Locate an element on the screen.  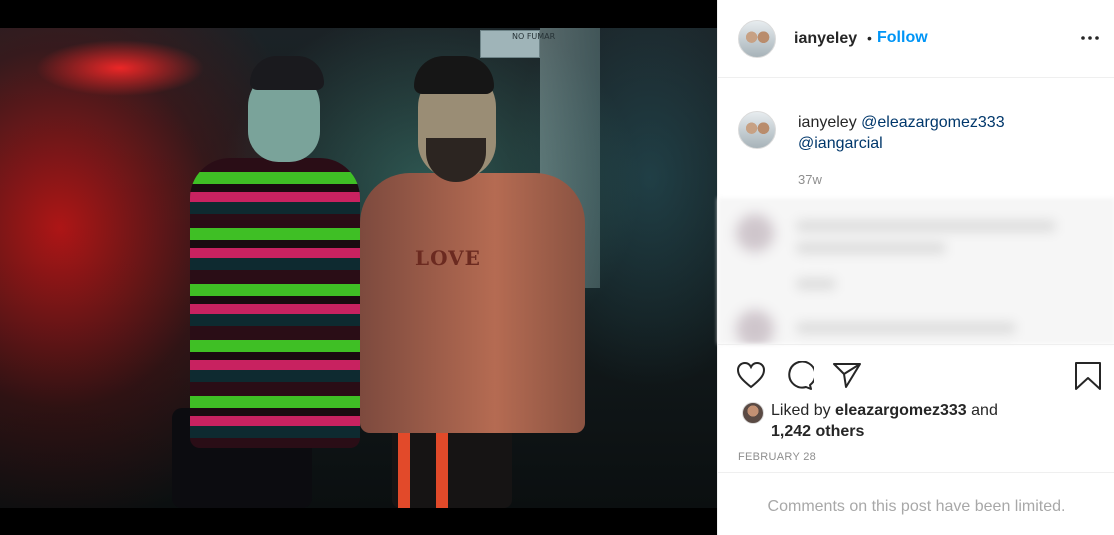
caption-username: ianyeley is located at coordinates (827, 122).